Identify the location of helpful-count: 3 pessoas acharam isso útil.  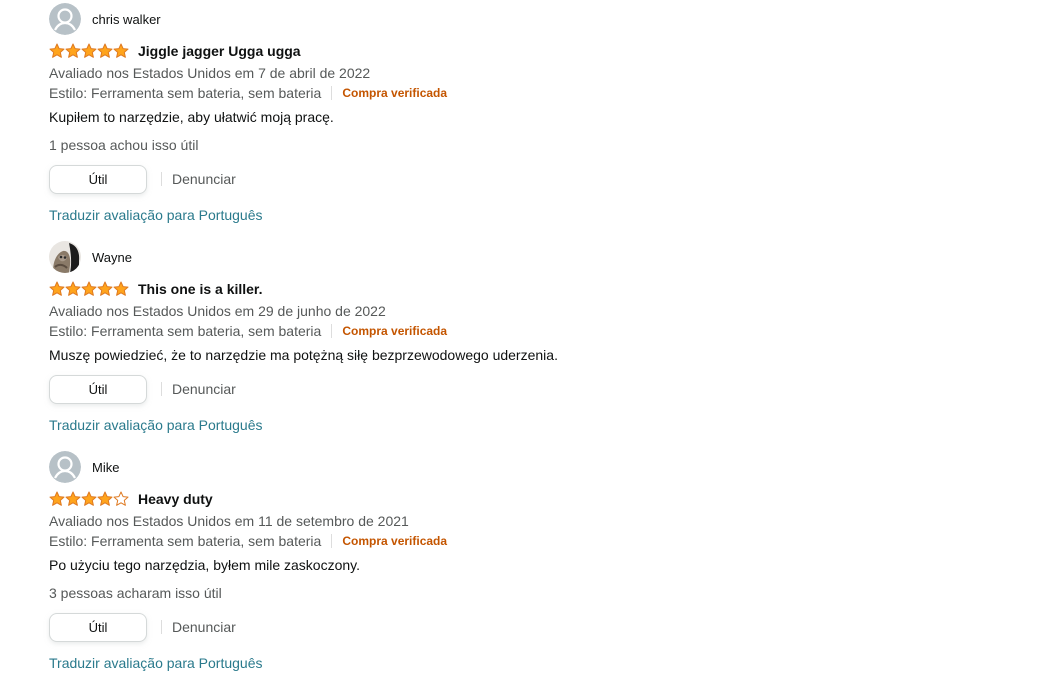
(135, 593).